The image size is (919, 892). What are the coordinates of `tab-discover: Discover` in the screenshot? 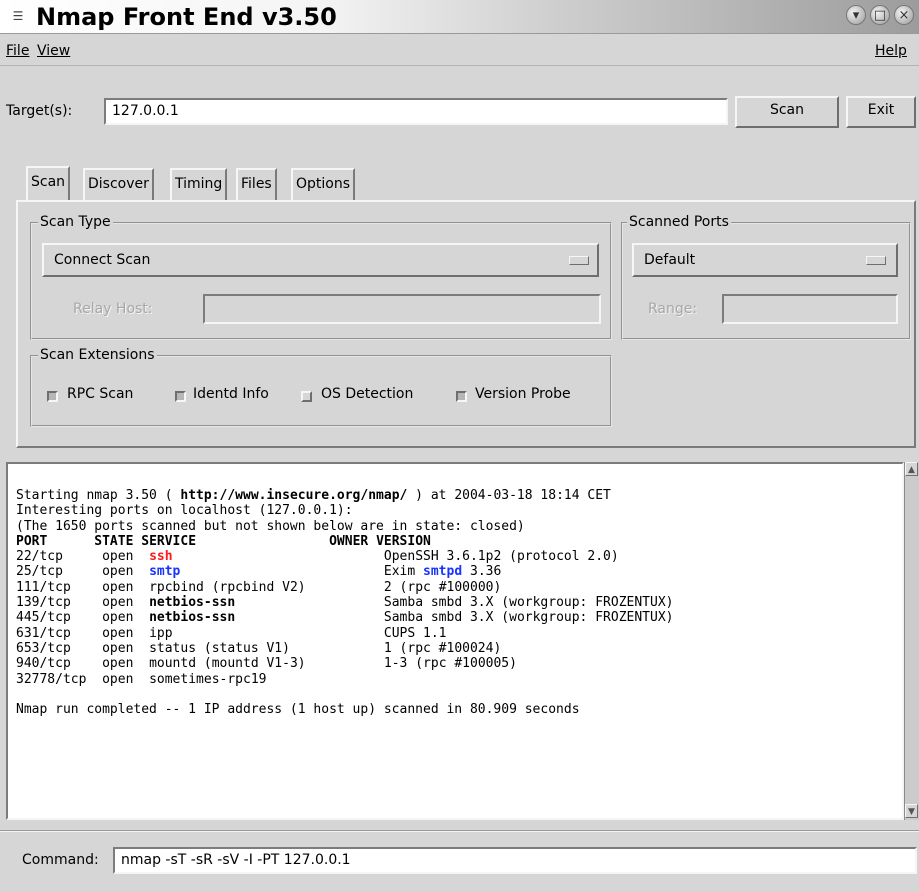 It's located at (118, 184).